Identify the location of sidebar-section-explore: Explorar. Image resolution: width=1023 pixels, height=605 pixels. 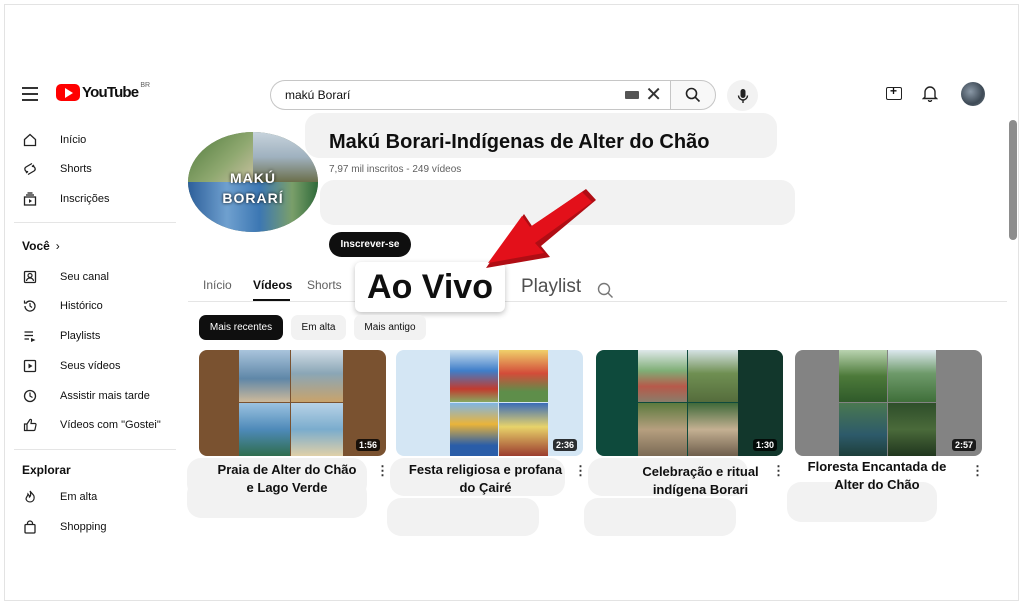
(46, 470).